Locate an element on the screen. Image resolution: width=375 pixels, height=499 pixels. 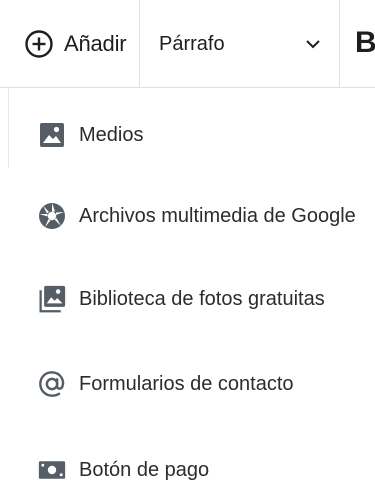
add-block-button: Añadir is located at coordinates (70, 44).